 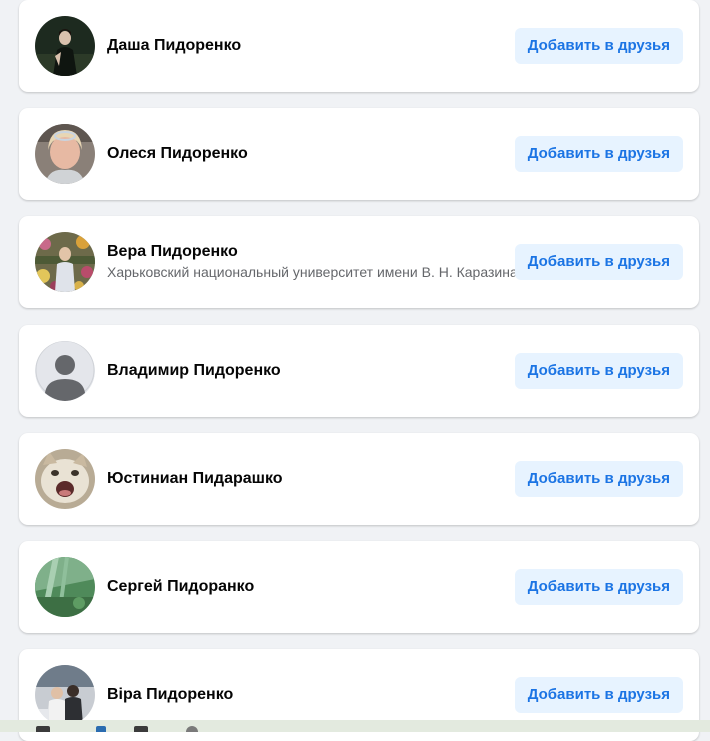 What do you see at coordinates (65, 46) in the screenshot?
I see `photo-dark-portrait-icon` at bounding box center [65, 46].